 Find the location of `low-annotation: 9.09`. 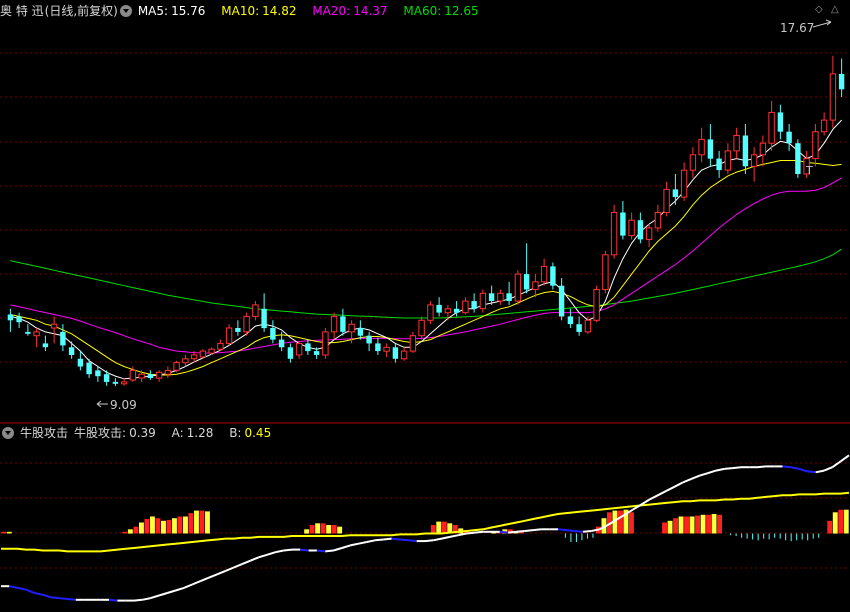

low-annotation: 9.09 is located at coordinates (116, 405).